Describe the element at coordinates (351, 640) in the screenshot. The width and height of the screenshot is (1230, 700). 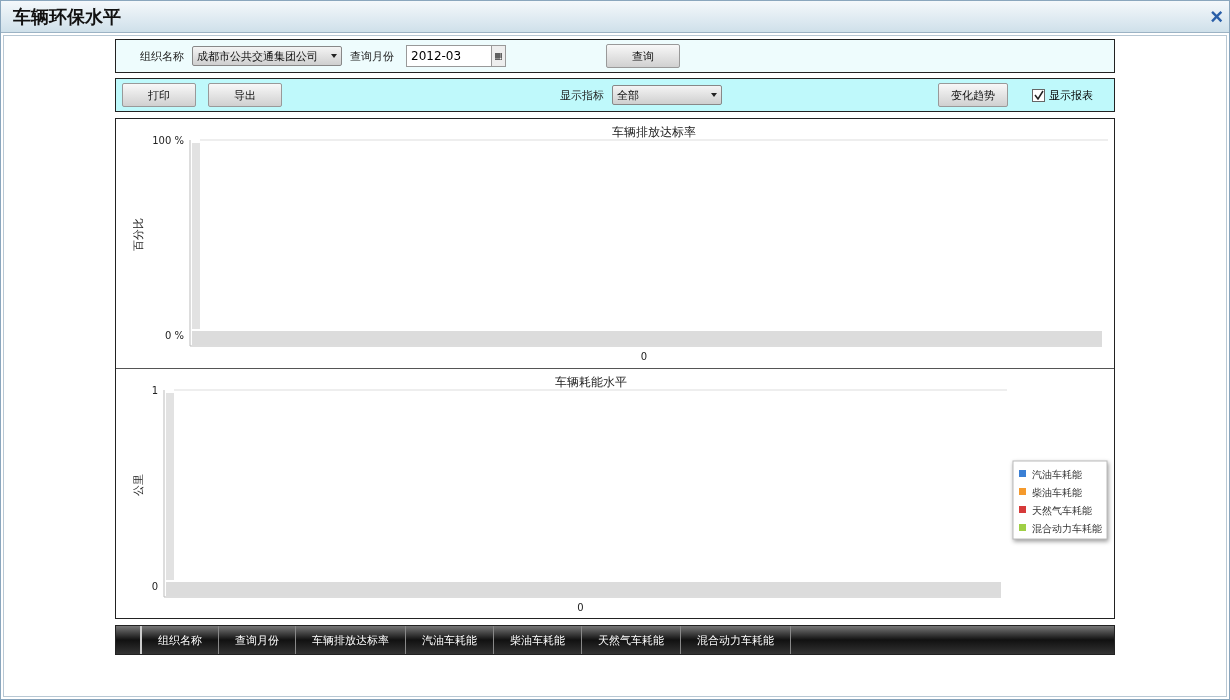
I see `column-header: 车辆排放达标率` at that location.